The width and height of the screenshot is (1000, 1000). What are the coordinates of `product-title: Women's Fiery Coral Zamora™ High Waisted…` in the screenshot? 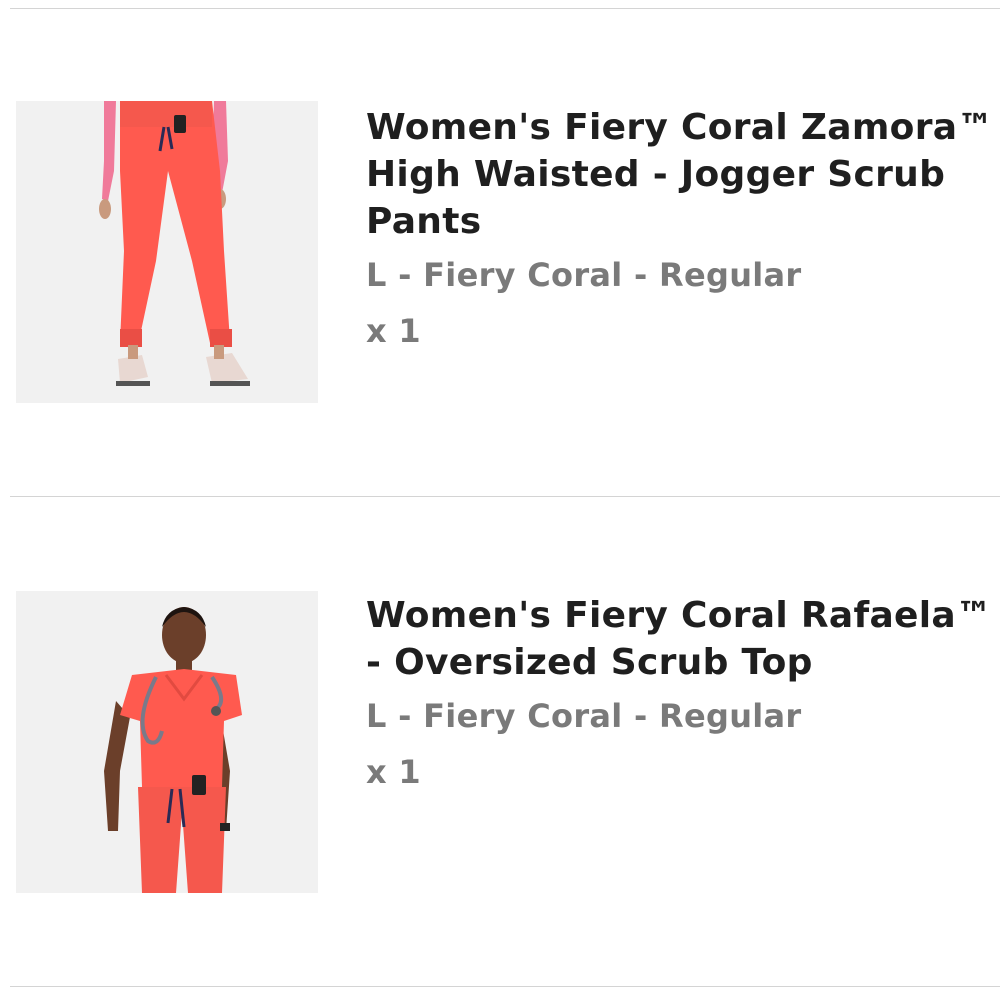 It's located at (680, 174).